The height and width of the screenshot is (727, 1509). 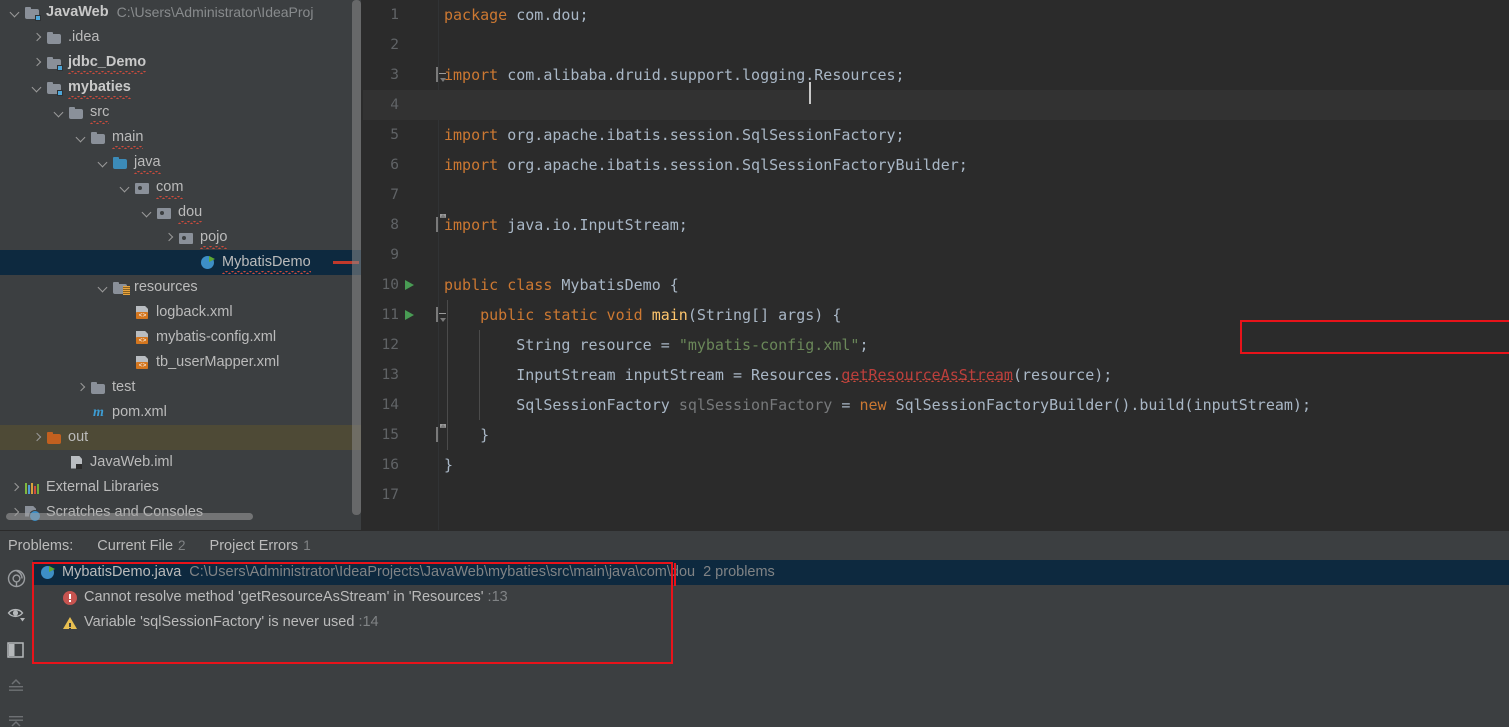 What do you see at coordinates (1062, 375) in the screenshot?
I see `code-token: (resource);` at bounding box center [1062, 375].